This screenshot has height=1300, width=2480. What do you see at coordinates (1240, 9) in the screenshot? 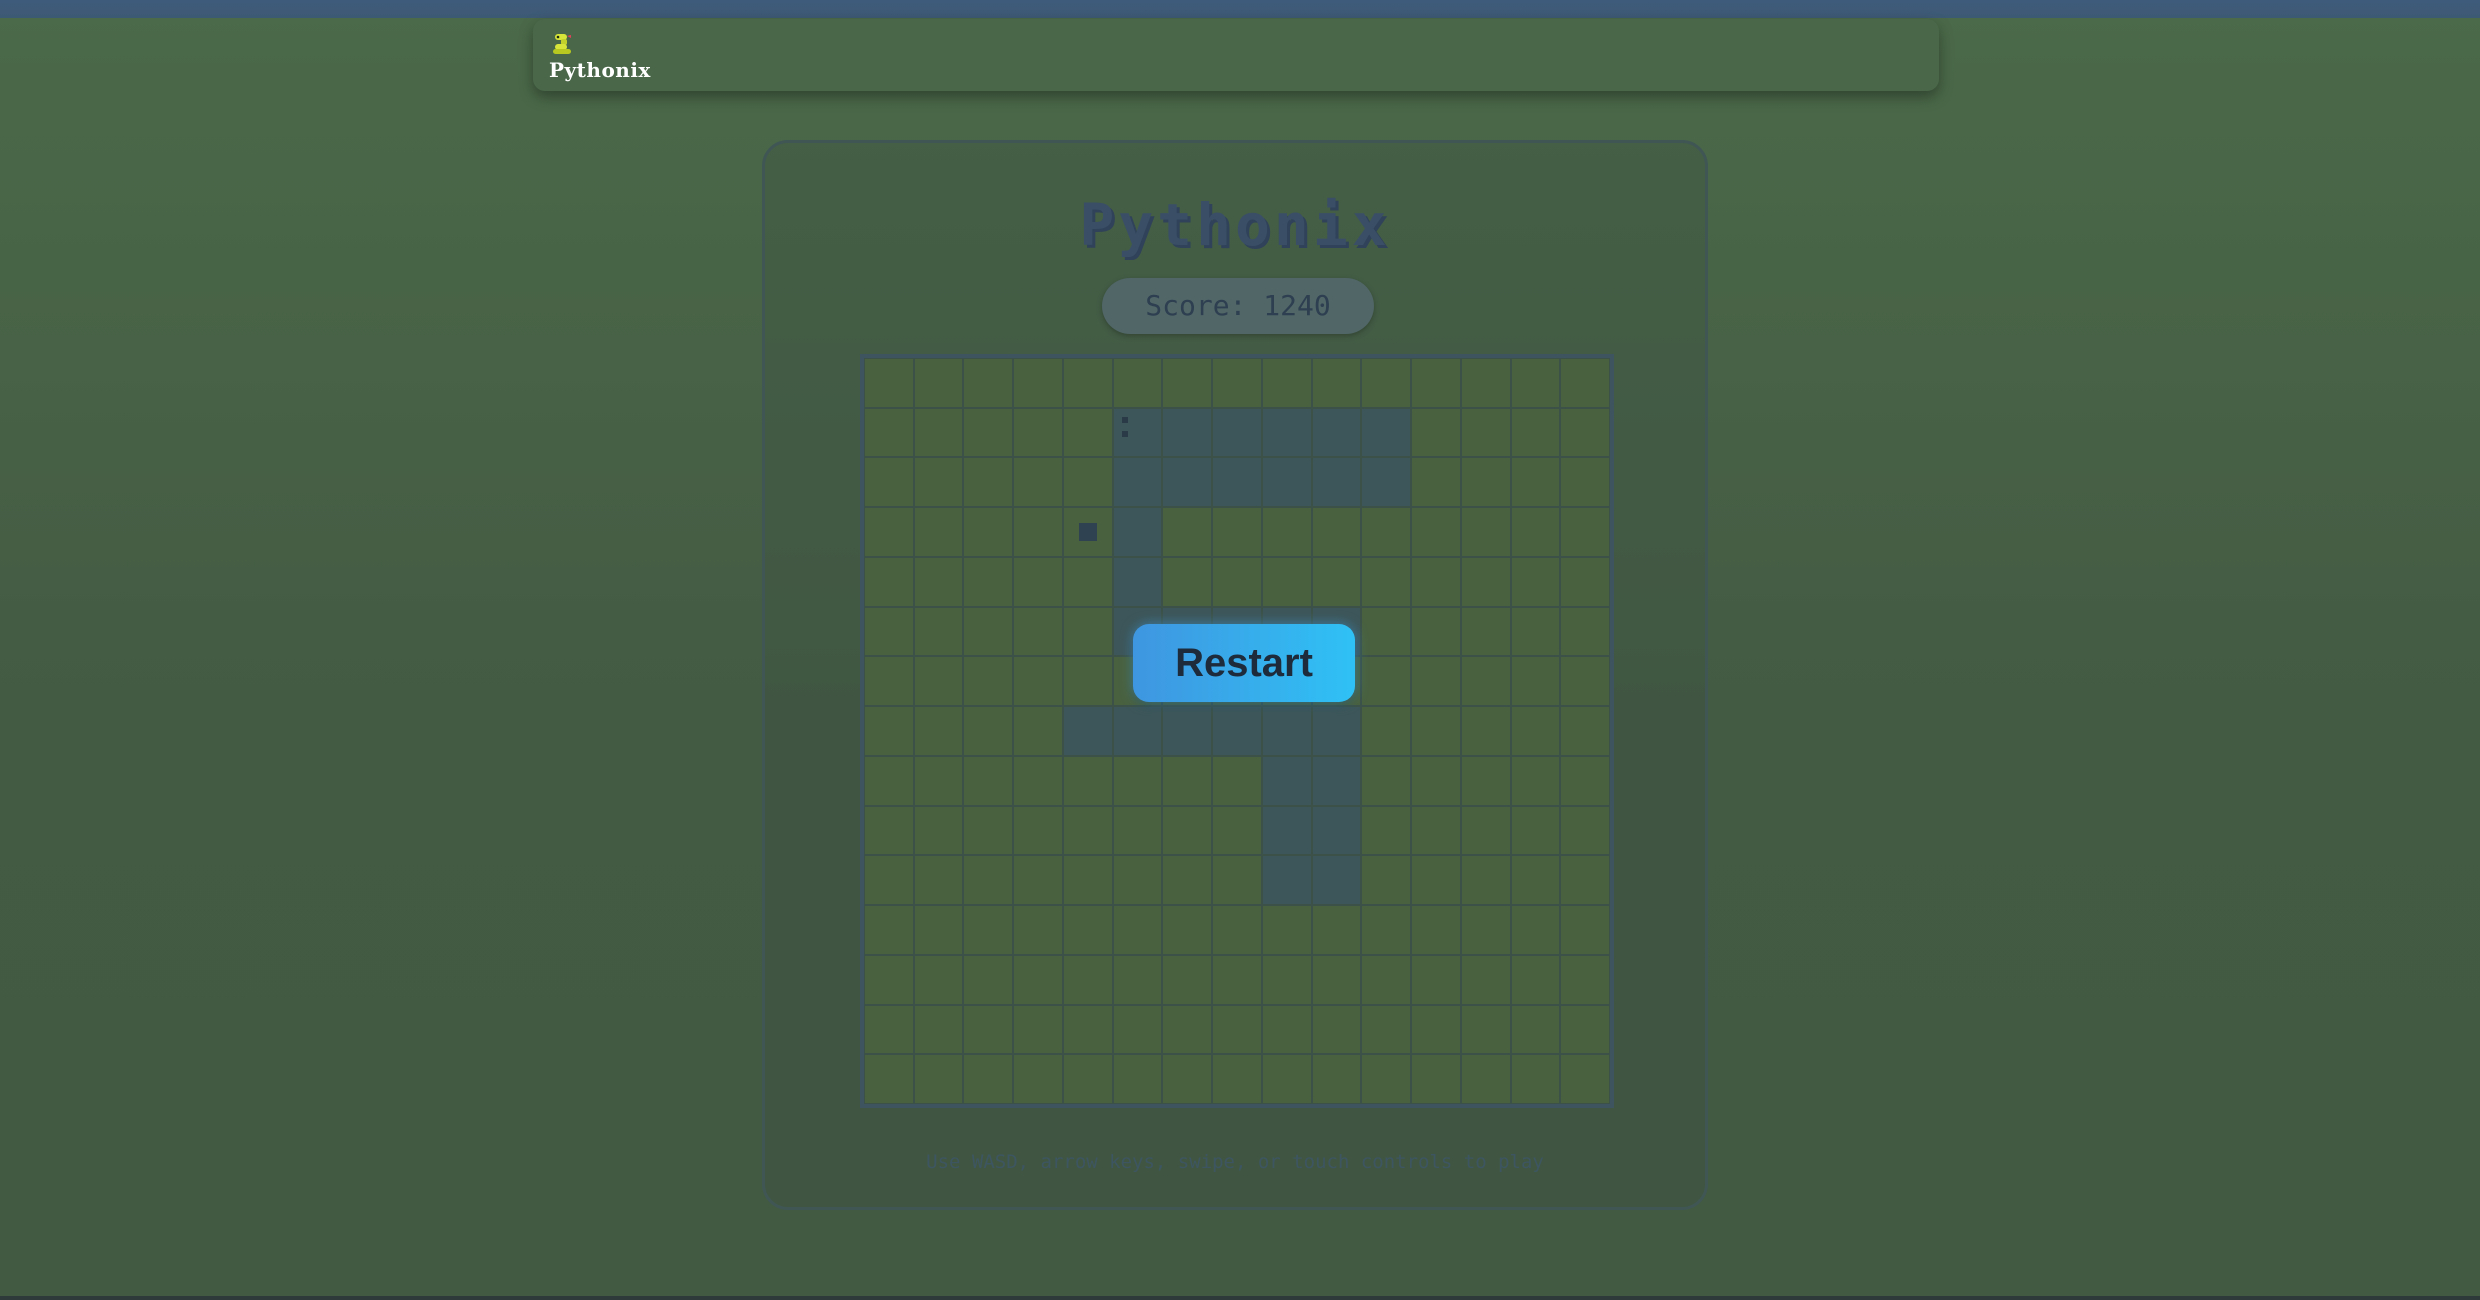
I see `top-bar` at bounding box center [1240, 9].